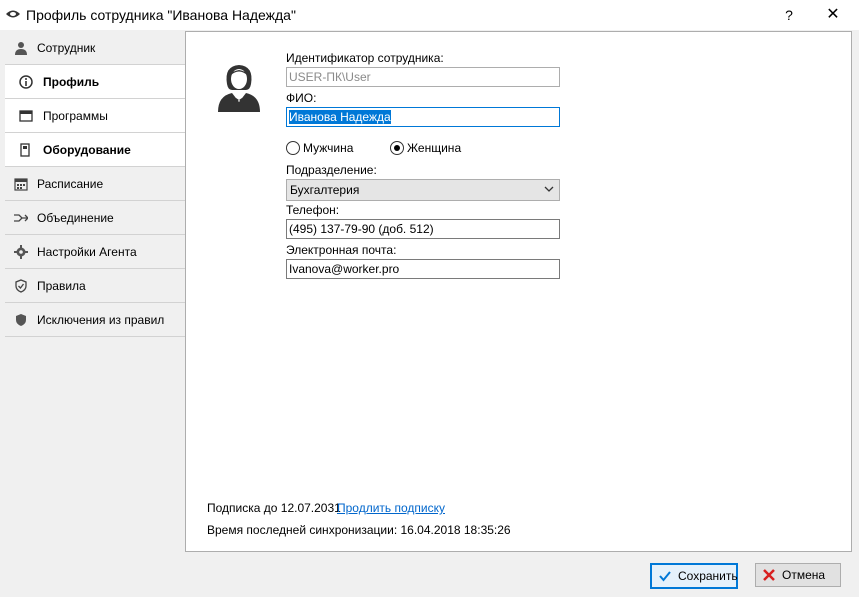 The image size is (859, 597). What do you see at coordinates (21, 286) in the screenshot?
I see `shield-check-icon` at bounding box center [21, 286].